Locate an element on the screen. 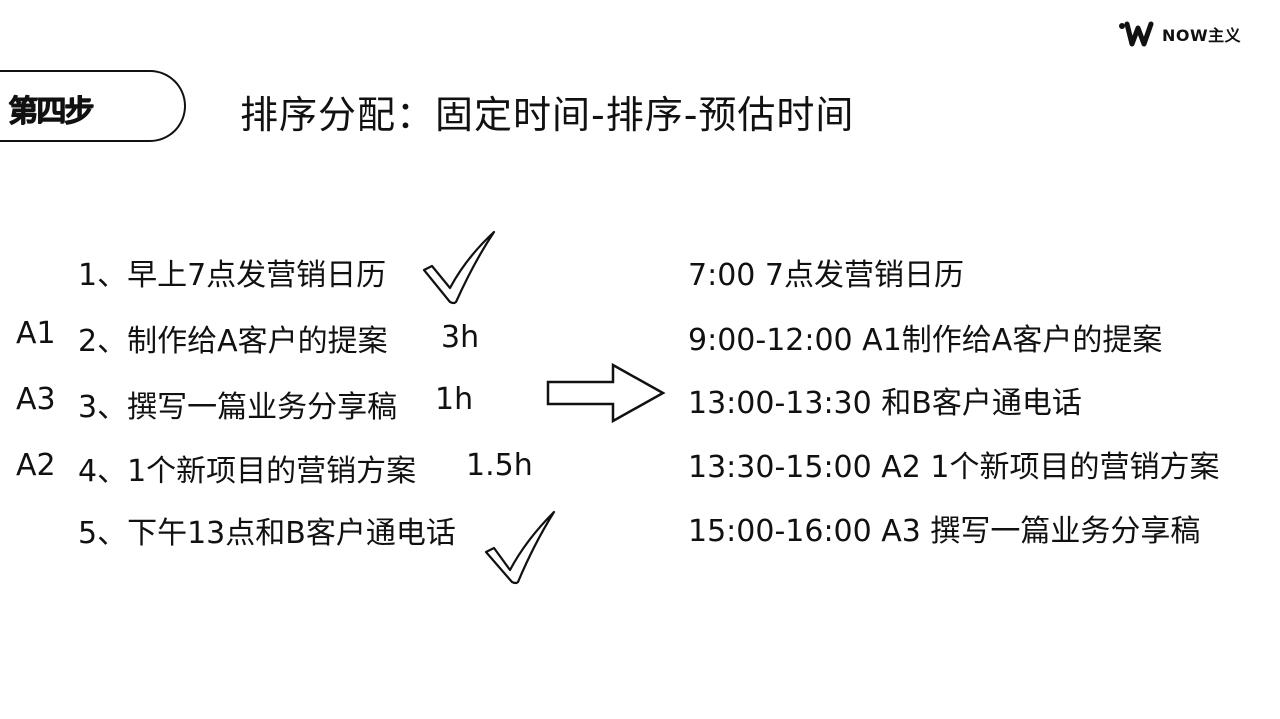 The height and width of the screenshot is (719, 1280). task-item-2: 2、制作给A客户的提案 is located at coordinates (233, 341).